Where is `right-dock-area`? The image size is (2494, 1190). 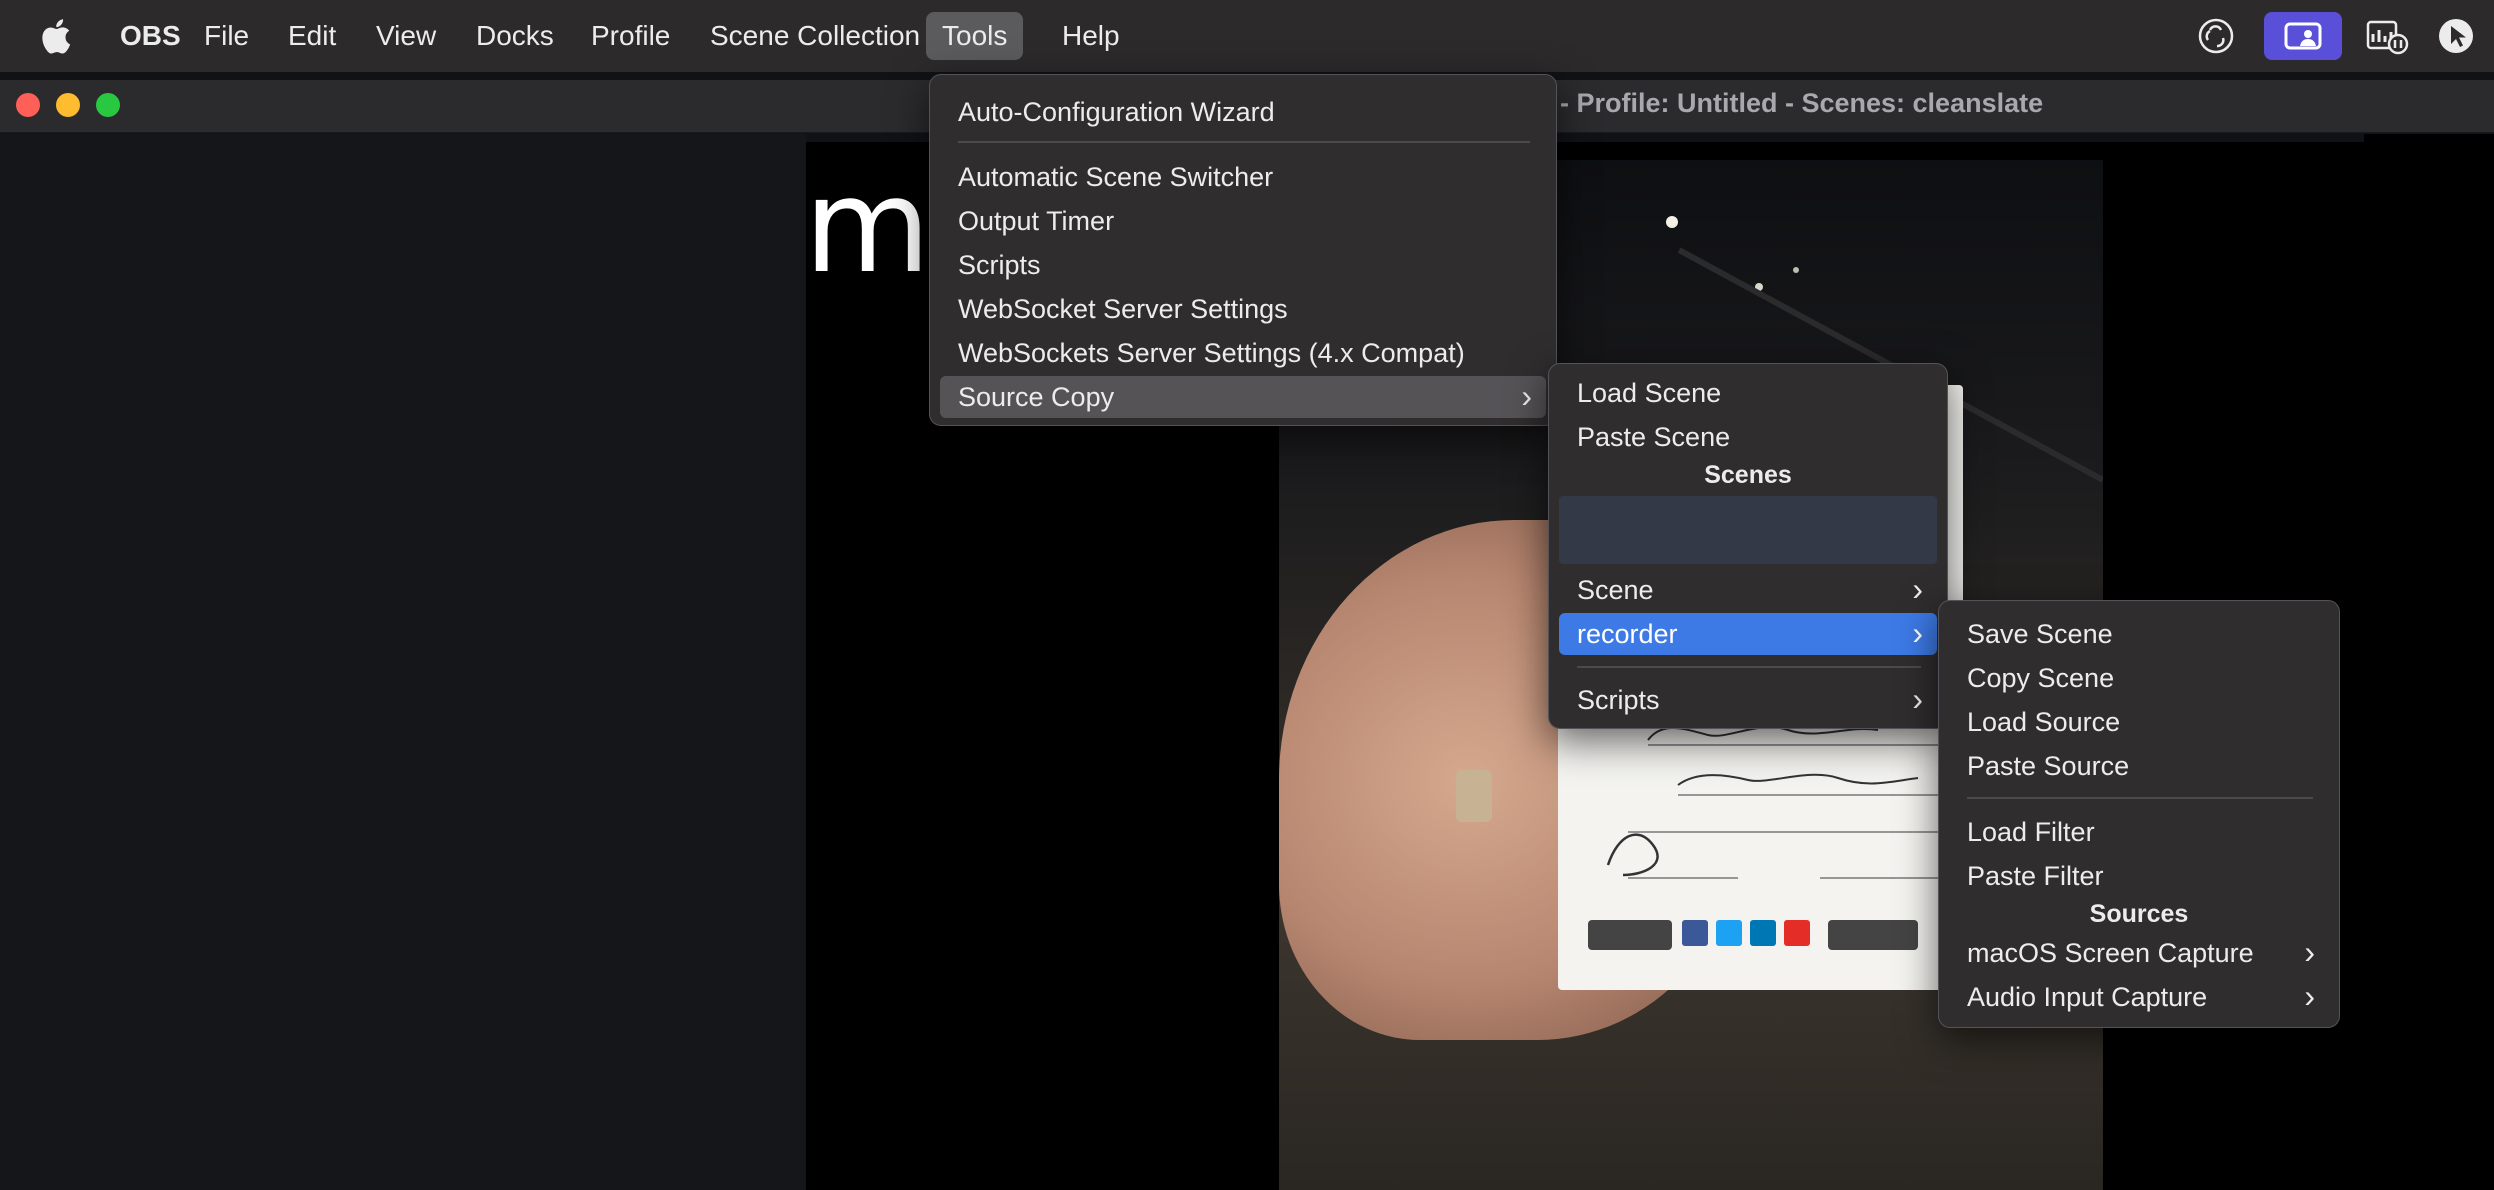 right-dock-area is located at coordinates (2429, 662).